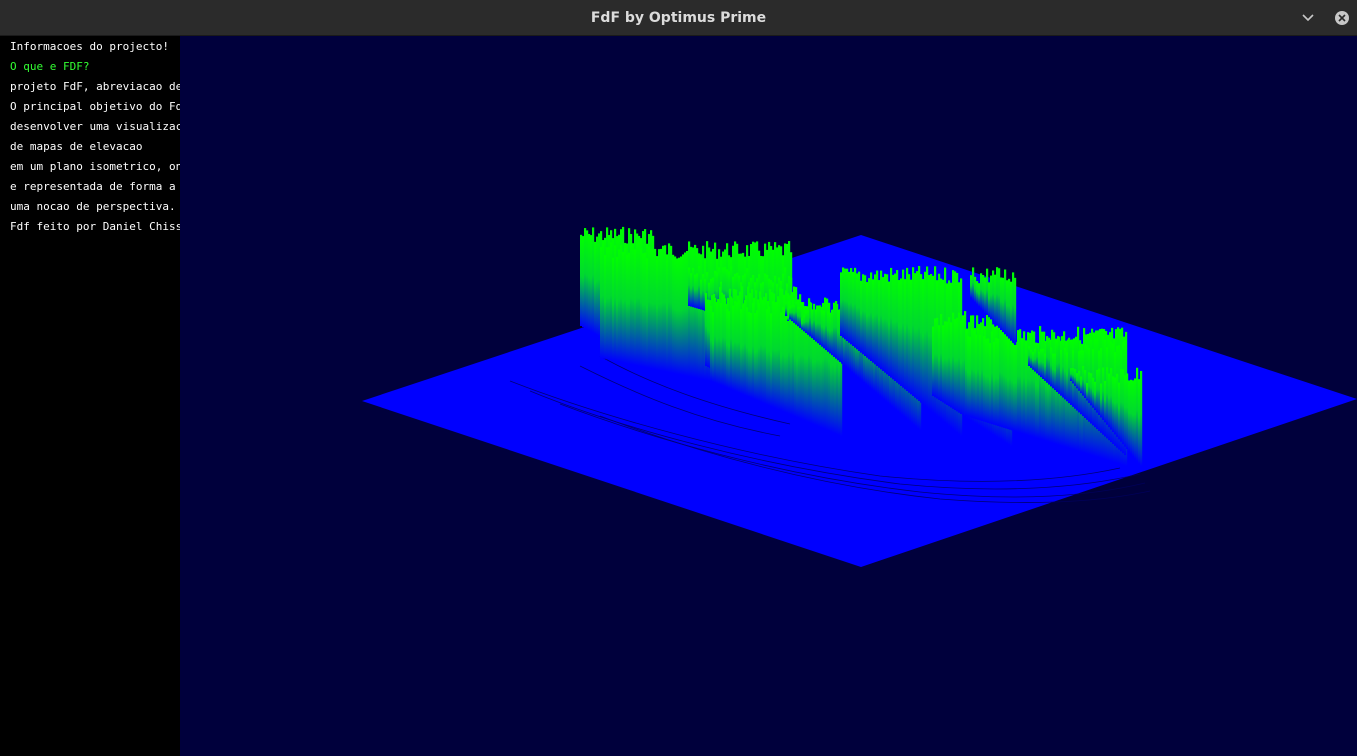 The height and width of the screenshot is (756, 1357). I want to click on chevron-down-icon, so click(1308, 18).